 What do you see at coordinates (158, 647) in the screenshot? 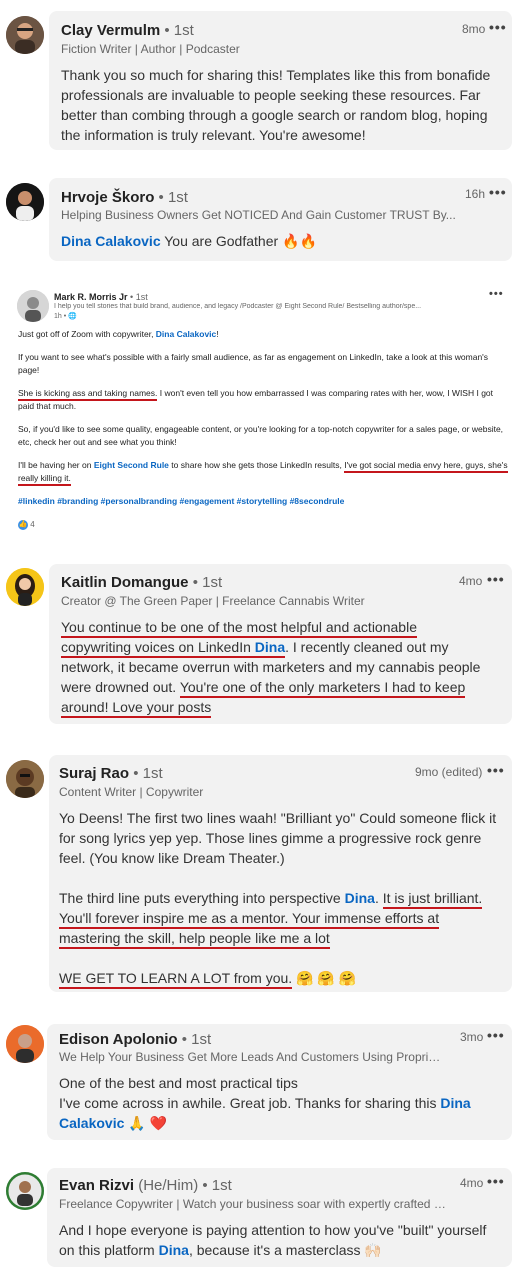
I see `text: copywriting voices on LinkedIn` at bounding box center [158, 647].